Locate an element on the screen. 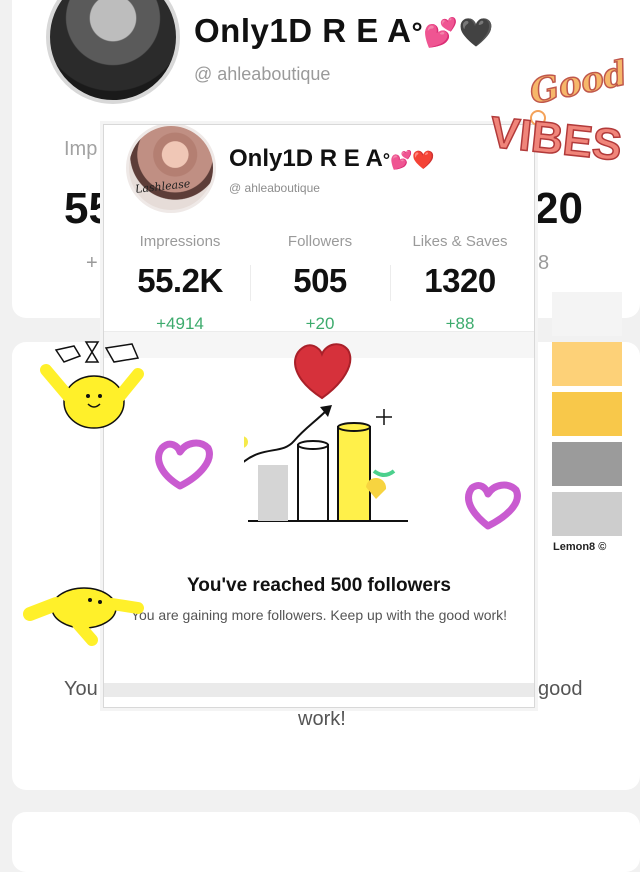  mascot-cheering-icon is located at coordinates (92, 385).